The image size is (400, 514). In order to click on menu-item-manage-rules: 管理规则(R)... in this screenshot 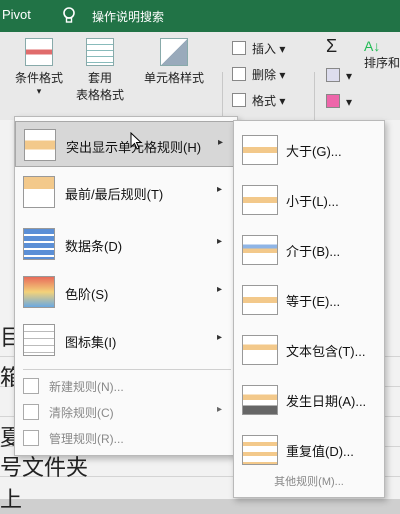, I will do `click(126, 437)`.